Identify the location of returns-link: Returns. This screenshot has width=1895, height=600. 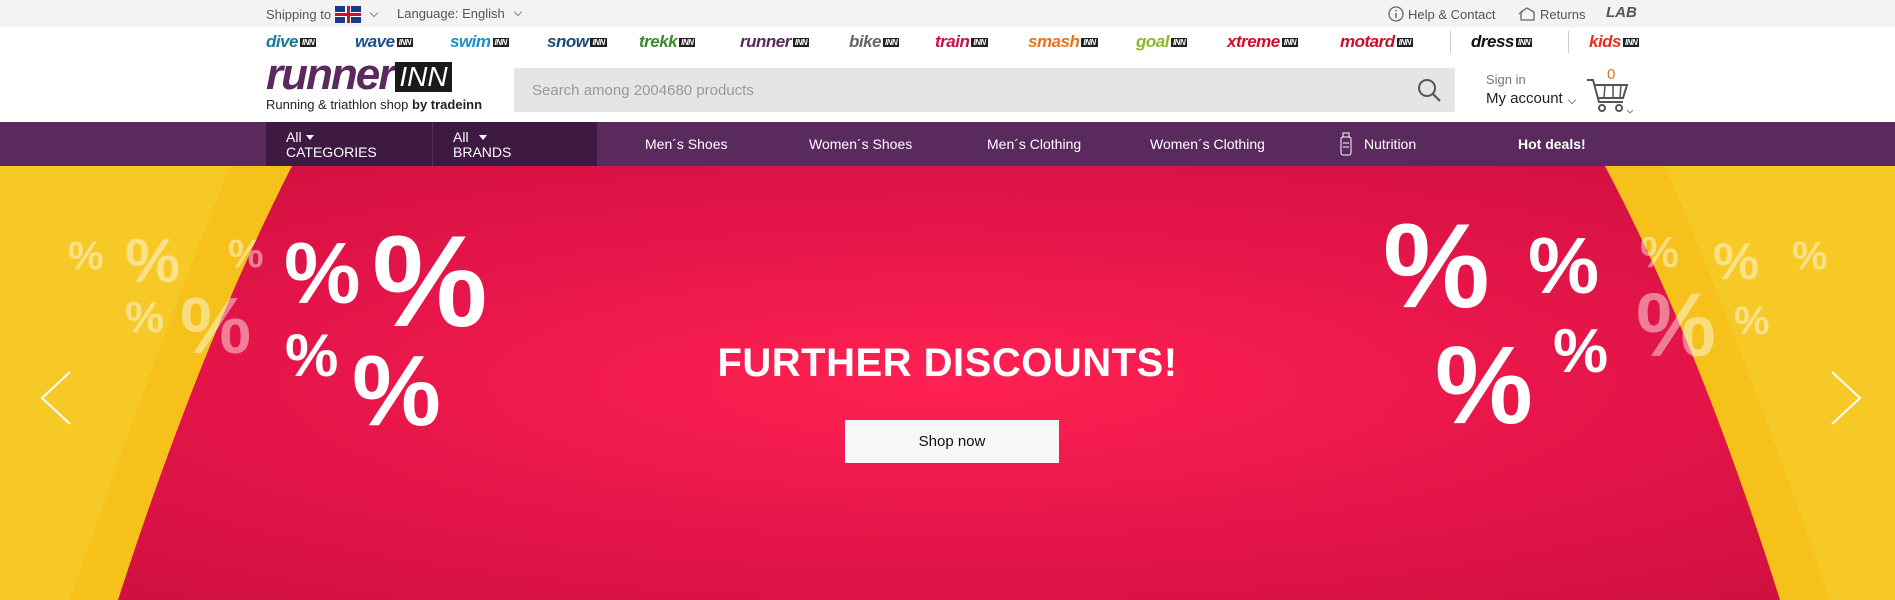
(1552, 14).